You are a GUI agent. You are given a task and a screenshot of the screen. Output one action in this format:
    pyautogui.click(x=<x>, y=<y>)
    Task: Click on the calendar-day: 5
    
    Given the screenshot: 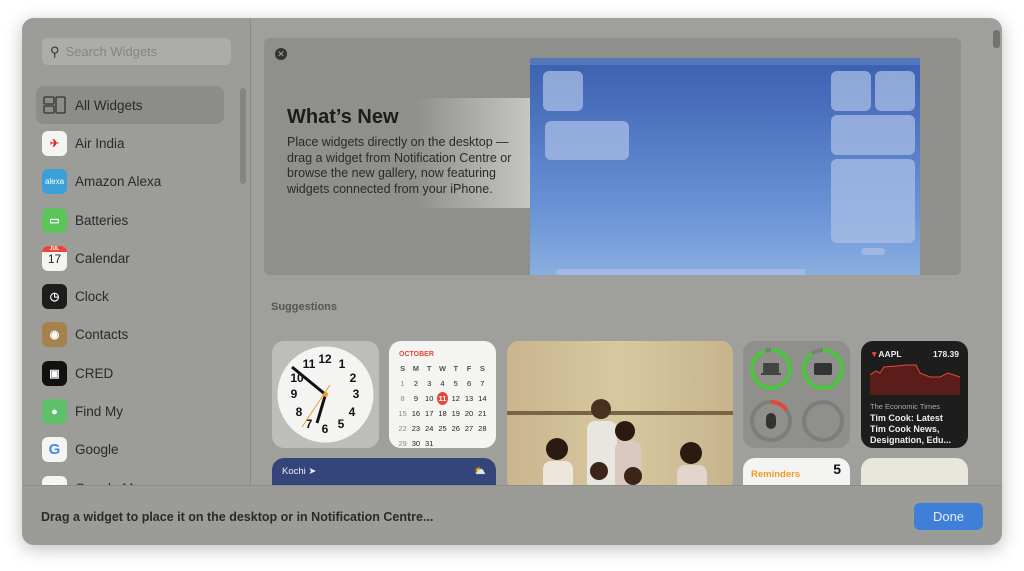 What is the action you would take?
    pyautogui.click(x=455, y=383)
    